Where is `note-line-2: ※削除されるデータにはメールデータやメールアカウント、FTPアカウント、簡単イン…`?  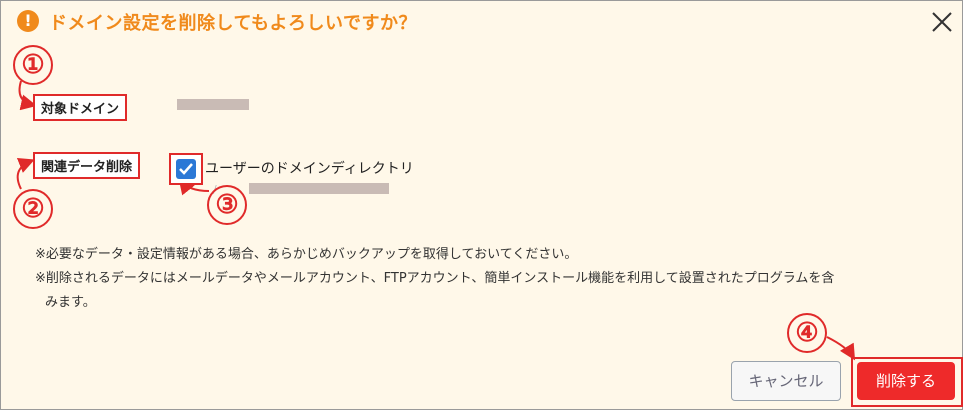 note-line-2: ※削除されるデータにはメールデータやメールアカウント、FTPアカウント、簡単イン… is located at coordinates (435, 278).